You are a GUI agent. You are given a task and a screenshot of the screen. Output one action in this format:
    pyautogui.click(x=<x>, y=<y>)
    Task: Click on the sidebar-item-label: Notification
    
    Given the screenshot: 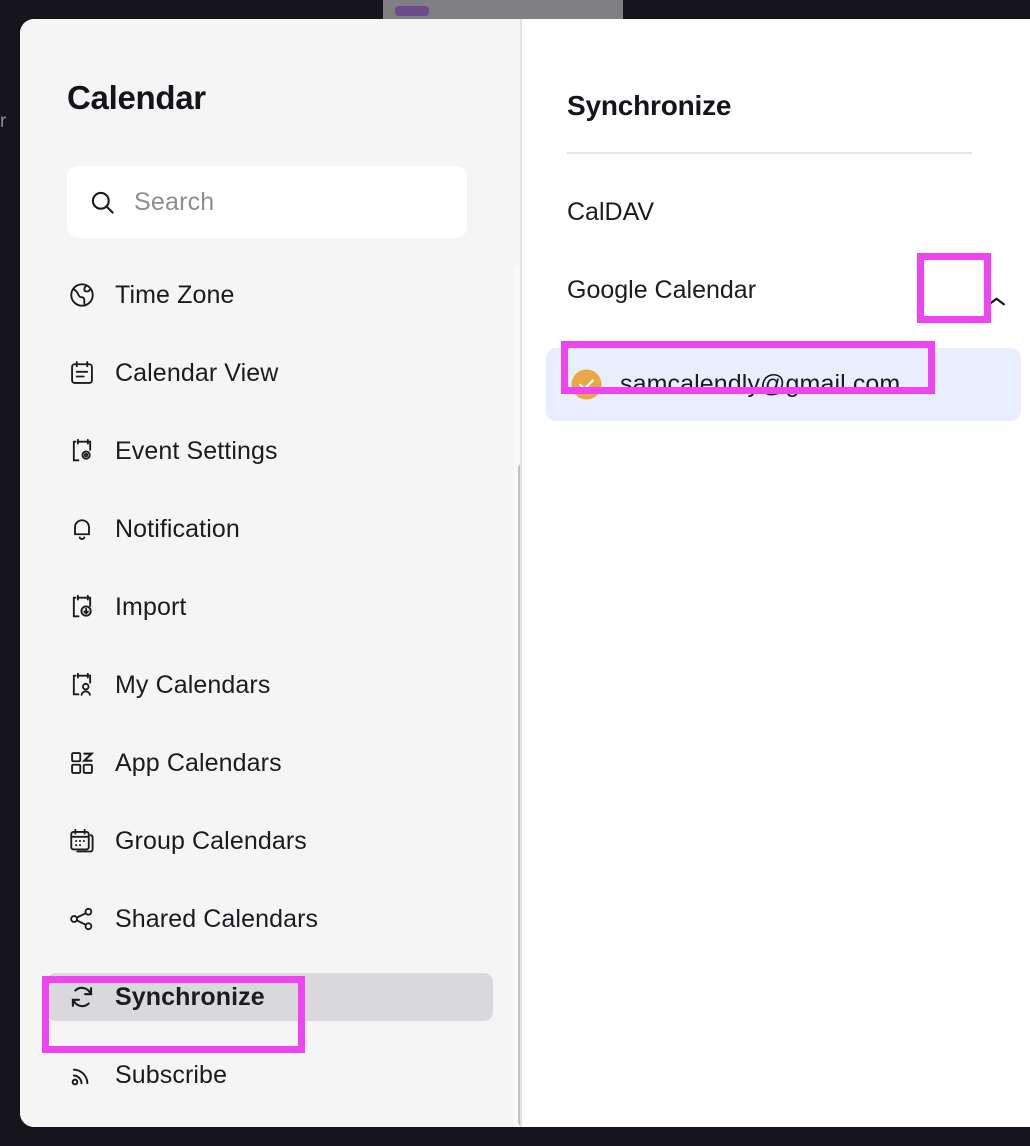 What is the action you would take?
    pyautogui.click(x=177, y=528)
    